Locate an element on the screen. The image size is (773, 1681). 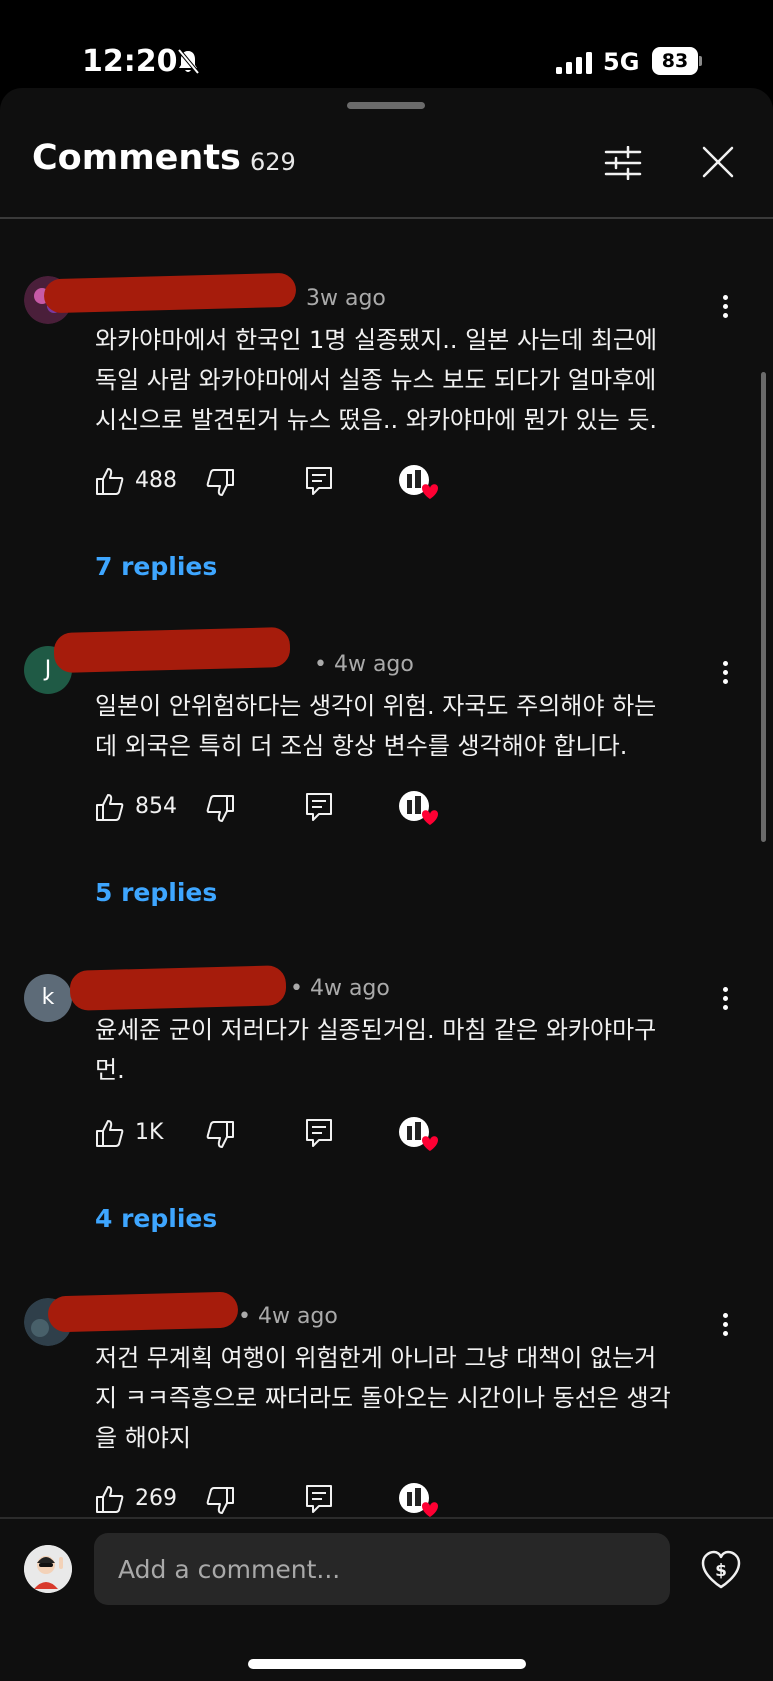
comment-text-line: 을 해야지 is located at coordinates (143, 1438).